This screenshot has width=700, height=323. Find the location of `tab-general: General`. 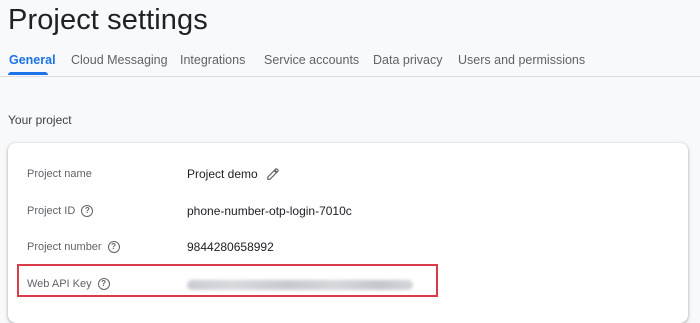

tab-general: General is located at coordinates (32, 60).